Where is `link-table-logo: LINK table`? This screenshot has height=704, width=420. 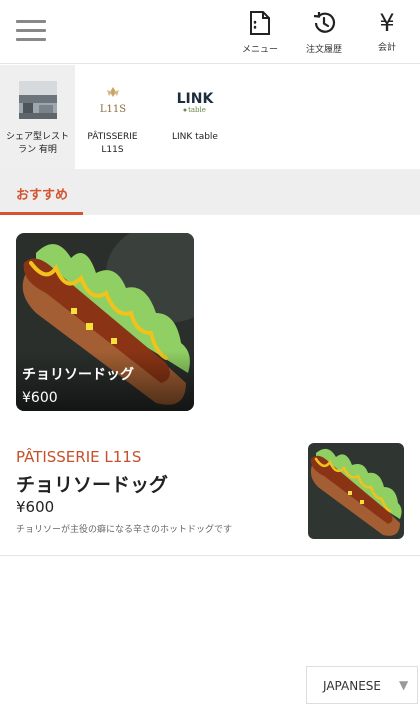 link-table-logo: LINK table is located at coordinates (195, 100).